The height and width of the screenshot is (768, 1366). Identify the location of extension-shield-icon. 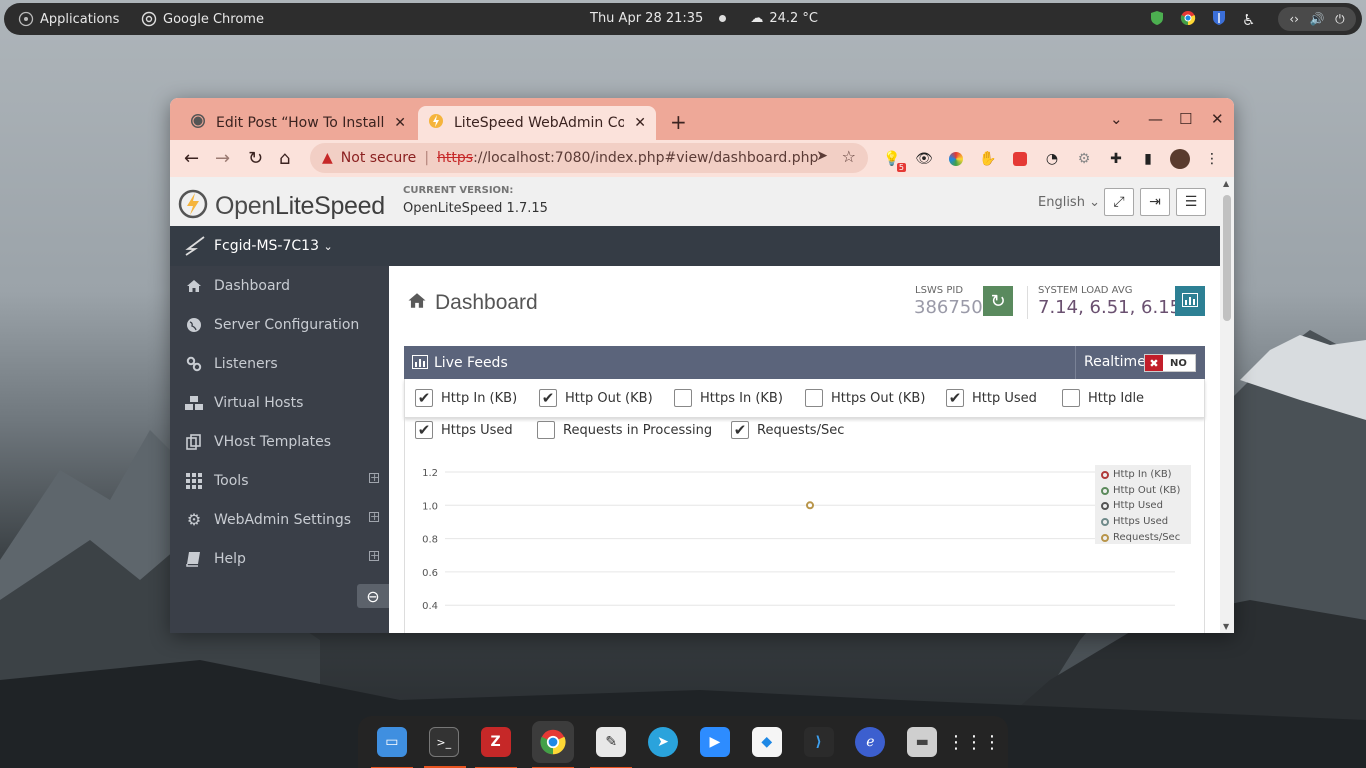
(1020, 159).